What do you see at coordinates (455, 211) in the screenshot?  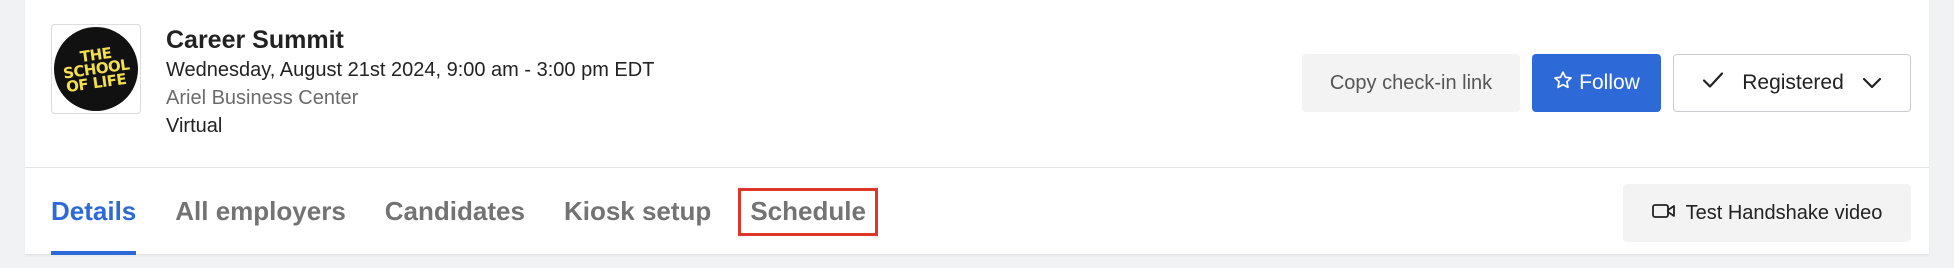 I see `tab-candidates: Candidates` at bounding box center [455, 211].